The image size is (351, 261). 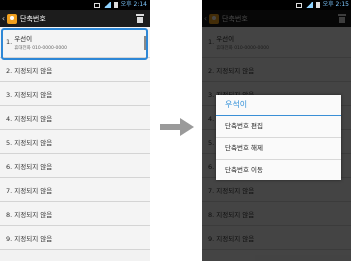 I want to click on contact-name: 우선이, so click(x=23, y=39).